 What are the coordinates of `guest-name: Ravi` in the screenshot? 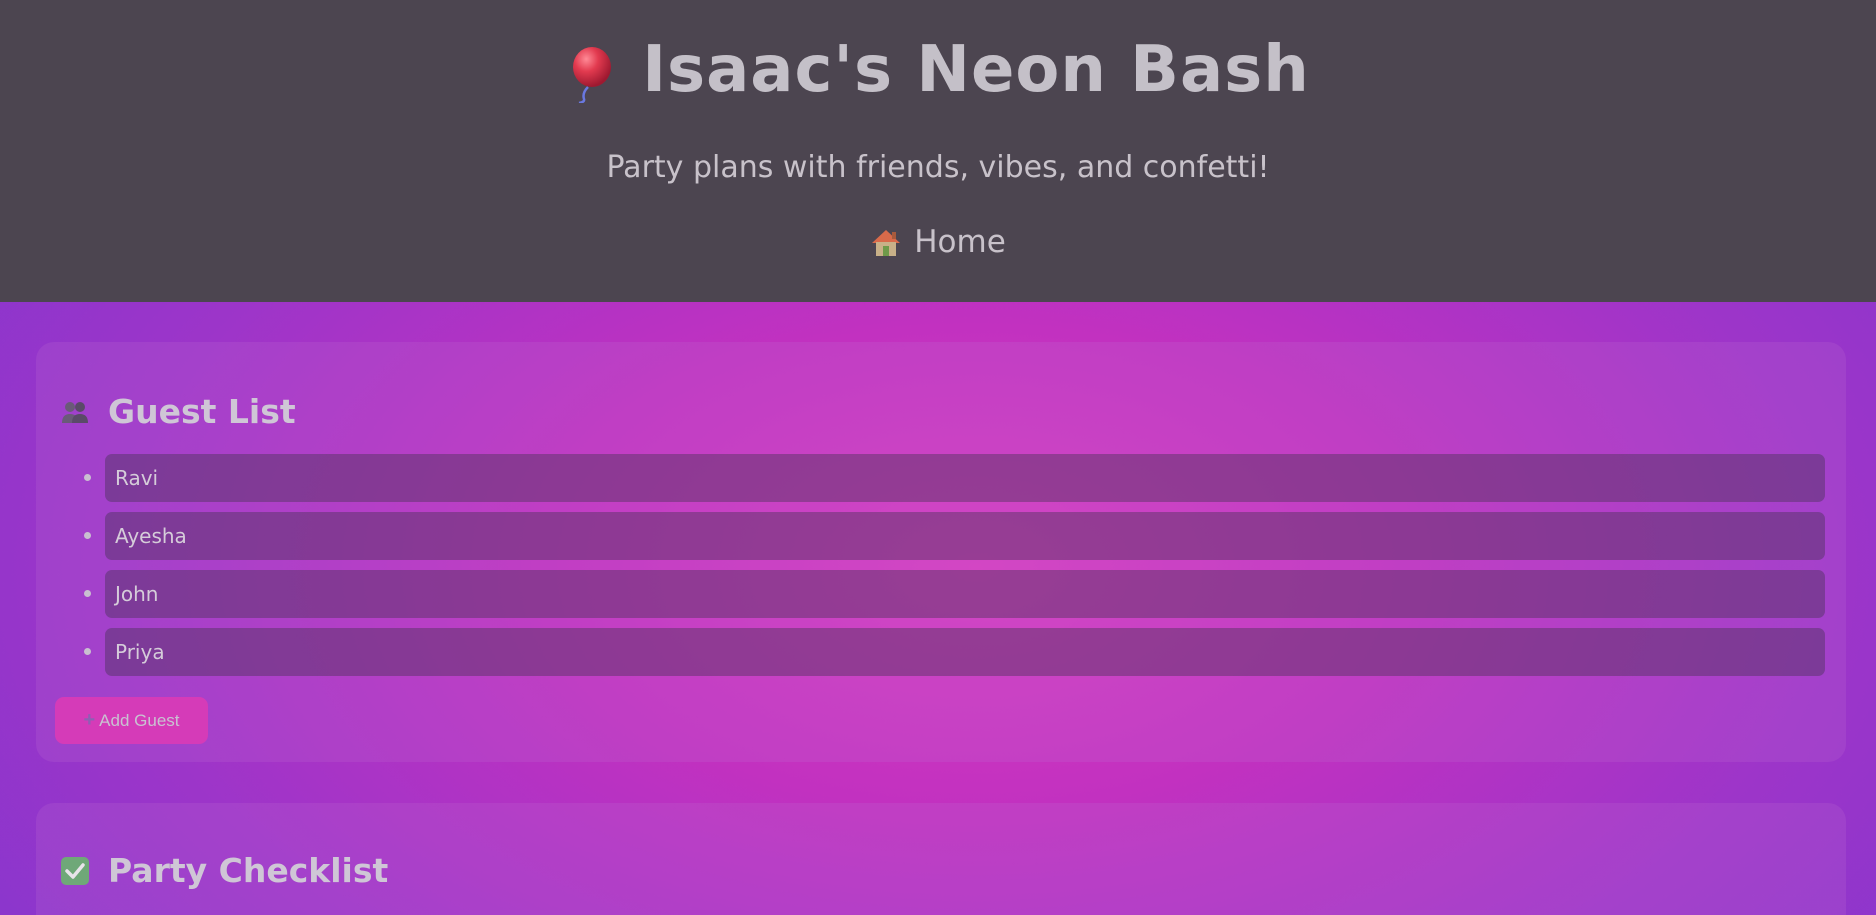 It's located at (137, 478).